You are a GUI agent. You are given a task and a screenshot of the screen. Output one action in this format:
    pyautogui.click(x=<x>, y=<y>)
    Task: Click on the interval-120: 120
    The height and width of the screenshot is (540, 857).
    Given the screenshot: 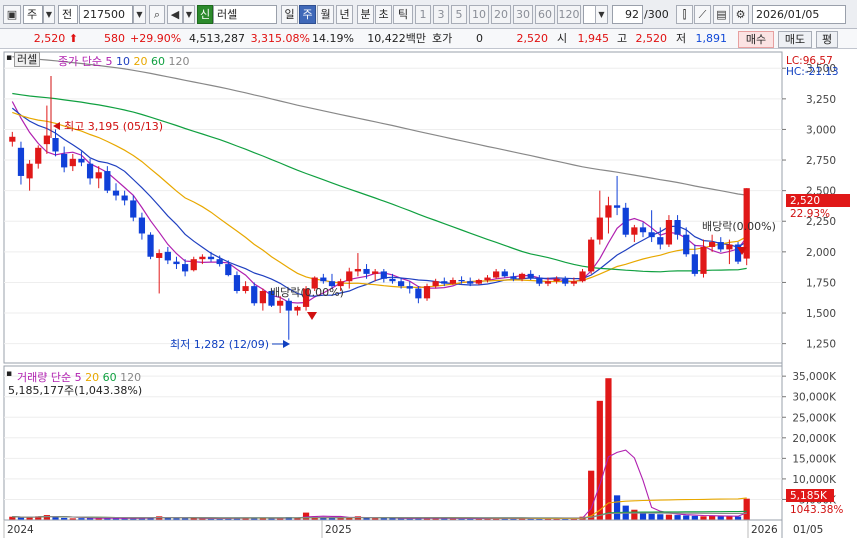 What is the action you would take?
    pyautogui.click(x=569, y=14)
    